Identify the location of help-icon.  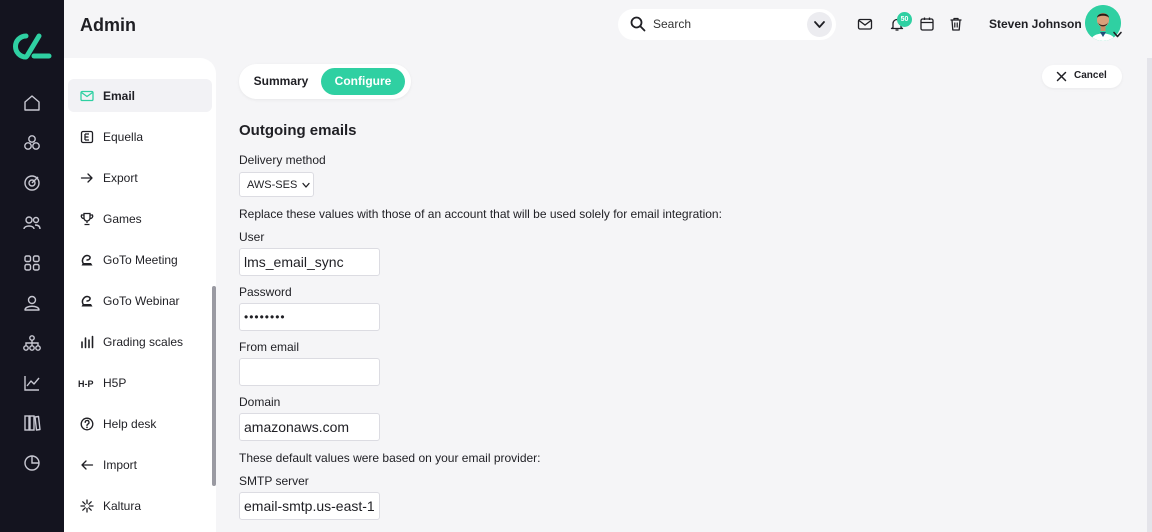
(87, 424).